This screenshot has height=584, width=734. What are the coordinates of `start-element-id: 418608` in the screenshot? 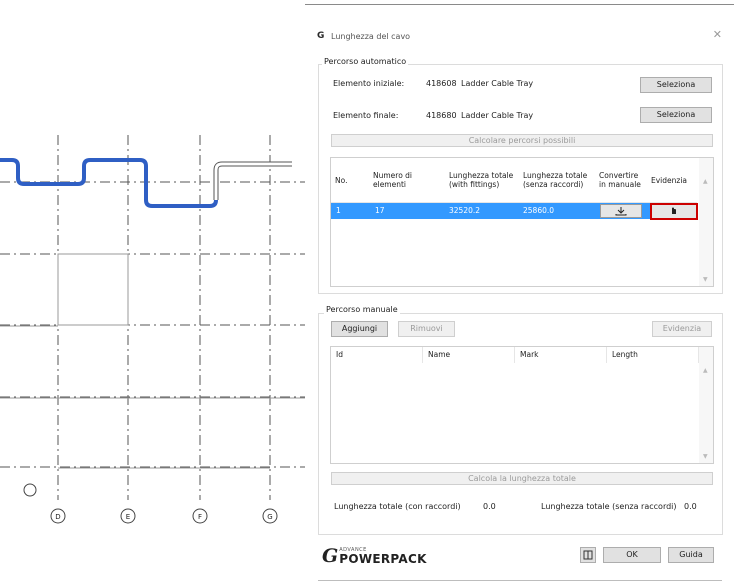 It's located at (441, 83).